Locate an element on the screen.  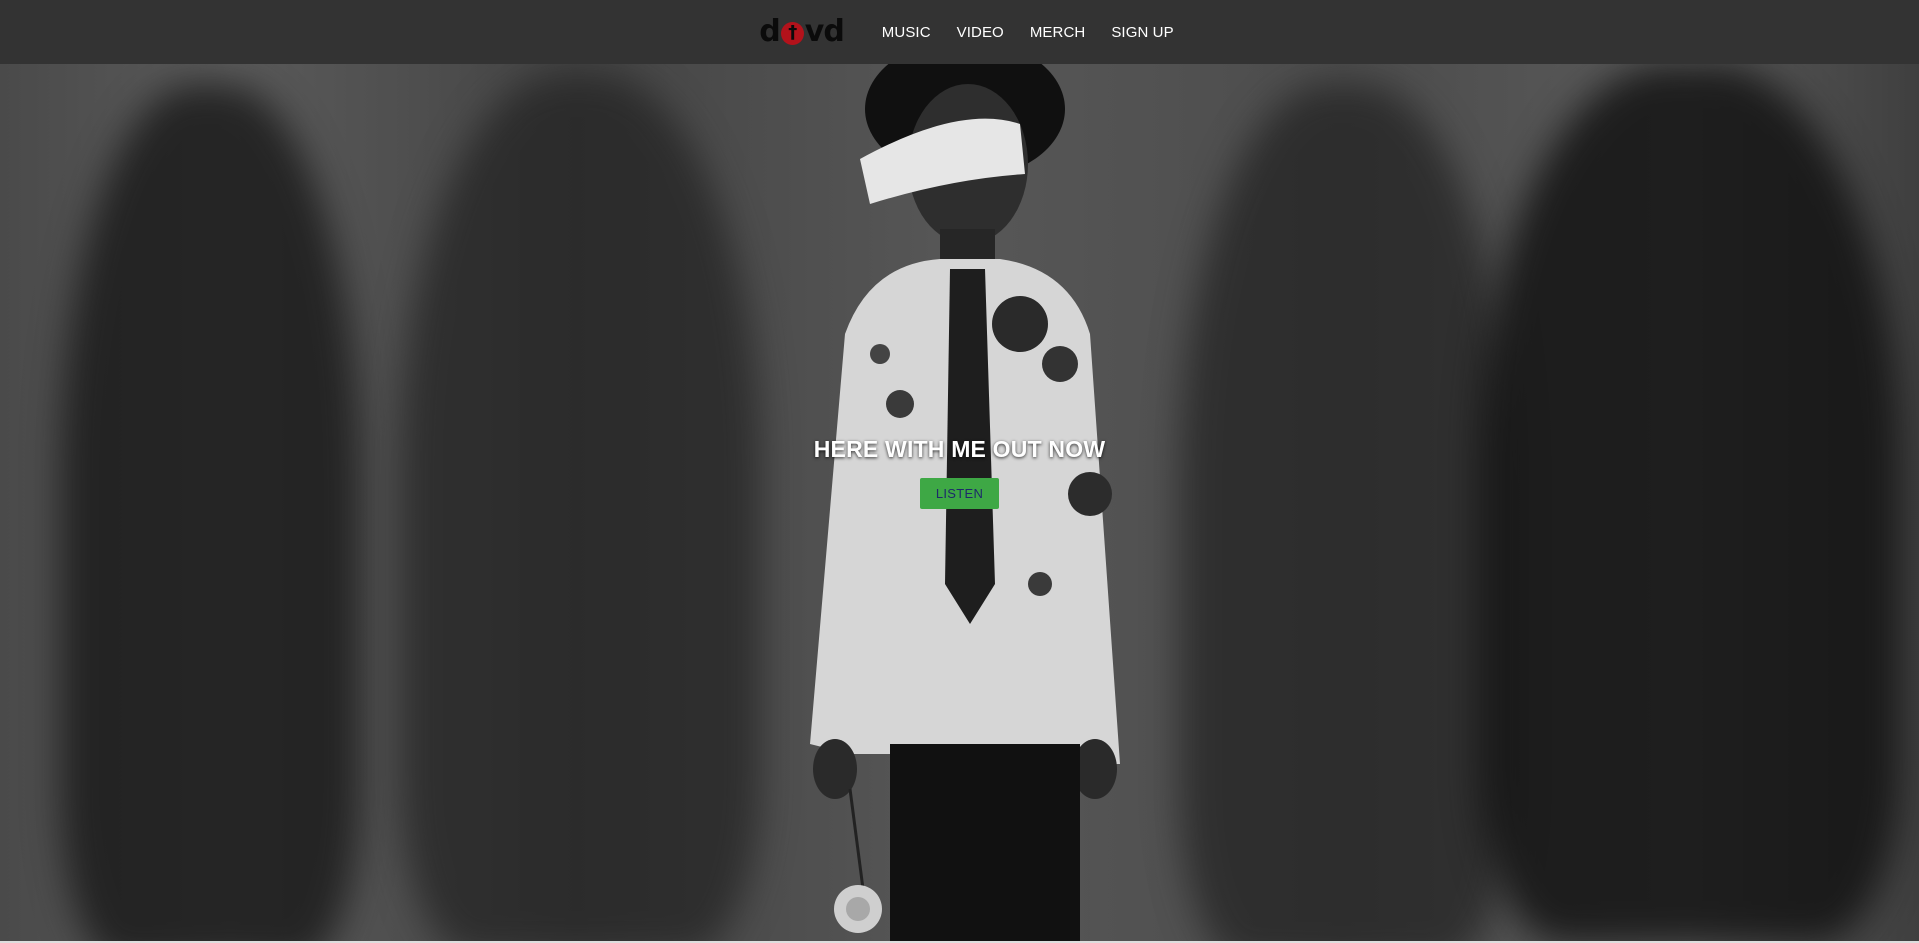
top-navbar: d † vd MUSIC VIDEO MERCH SIGN UP is located at coordinates (959, 32).